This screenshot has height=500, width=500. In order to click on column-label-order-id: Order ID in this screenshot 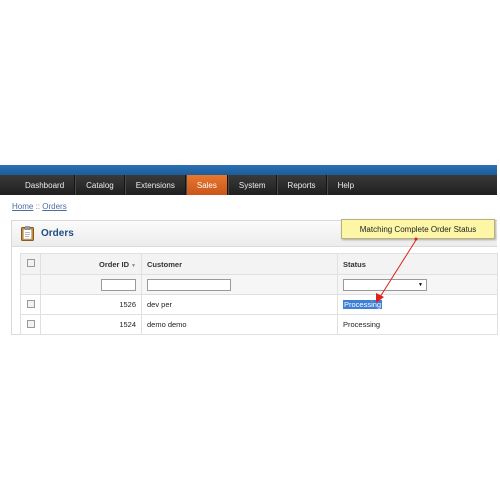, I will do `click(114, 264)`.